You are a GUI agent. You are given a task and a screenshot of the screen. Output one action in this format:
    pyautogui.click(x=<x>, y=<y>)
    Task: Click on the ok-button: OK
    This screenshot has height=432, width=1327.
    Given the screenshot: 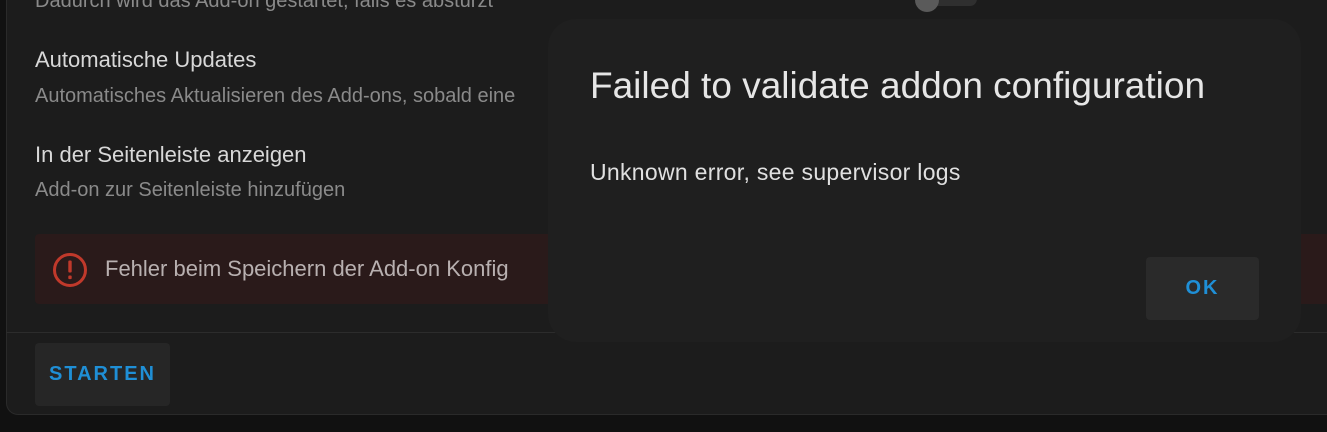 What is the action you would take?
    pyautogui.click(x=1202, y=288)
    